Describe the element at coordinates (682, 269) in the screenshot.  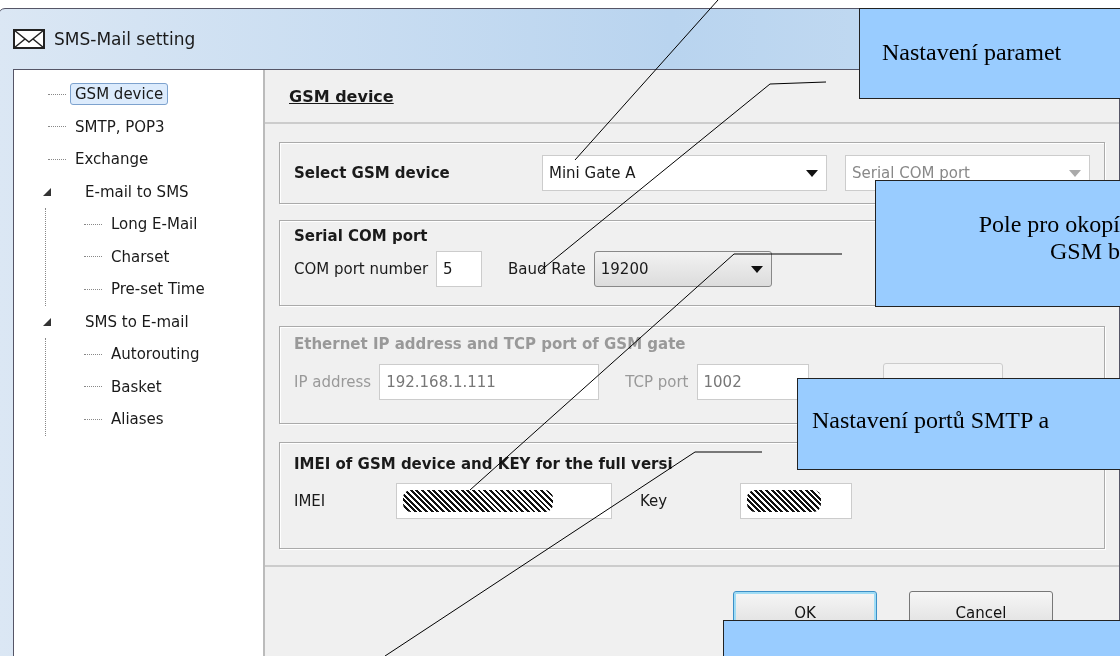
I see `baud-rate-dropdown: 19200` at that location.